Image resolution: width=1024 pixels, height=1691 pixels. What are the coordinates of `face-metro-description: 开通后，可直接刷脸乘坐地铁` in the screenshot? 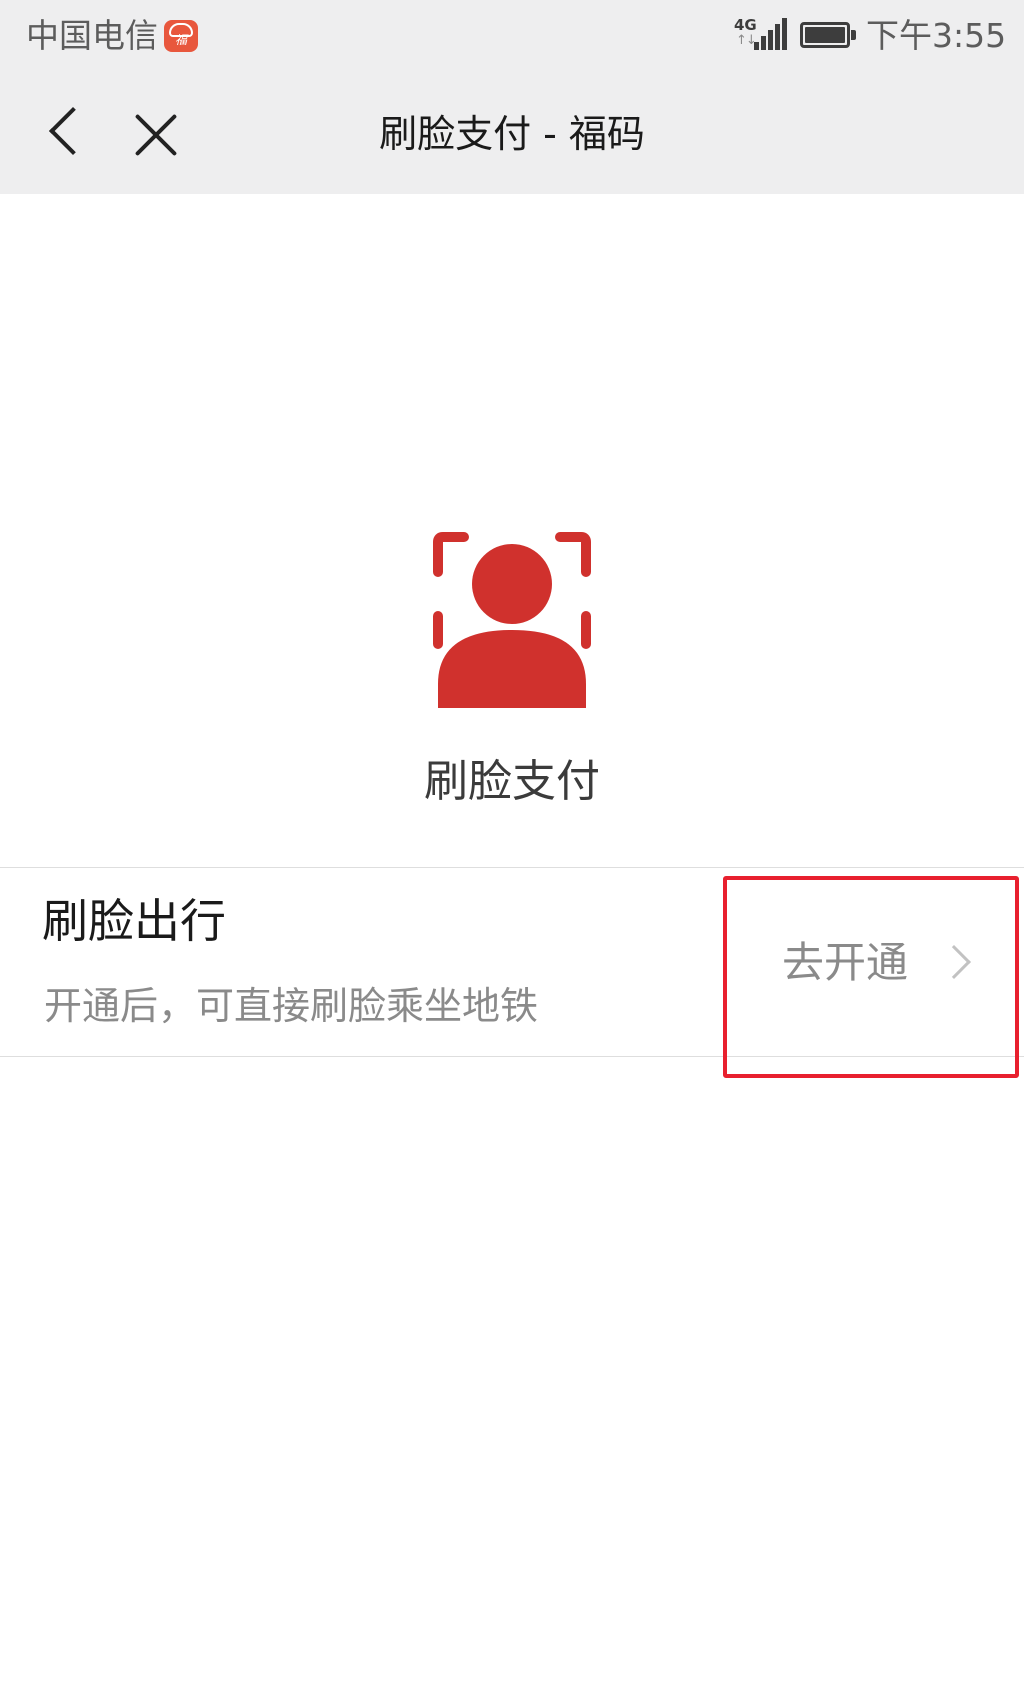 It's located at (291, 1006).